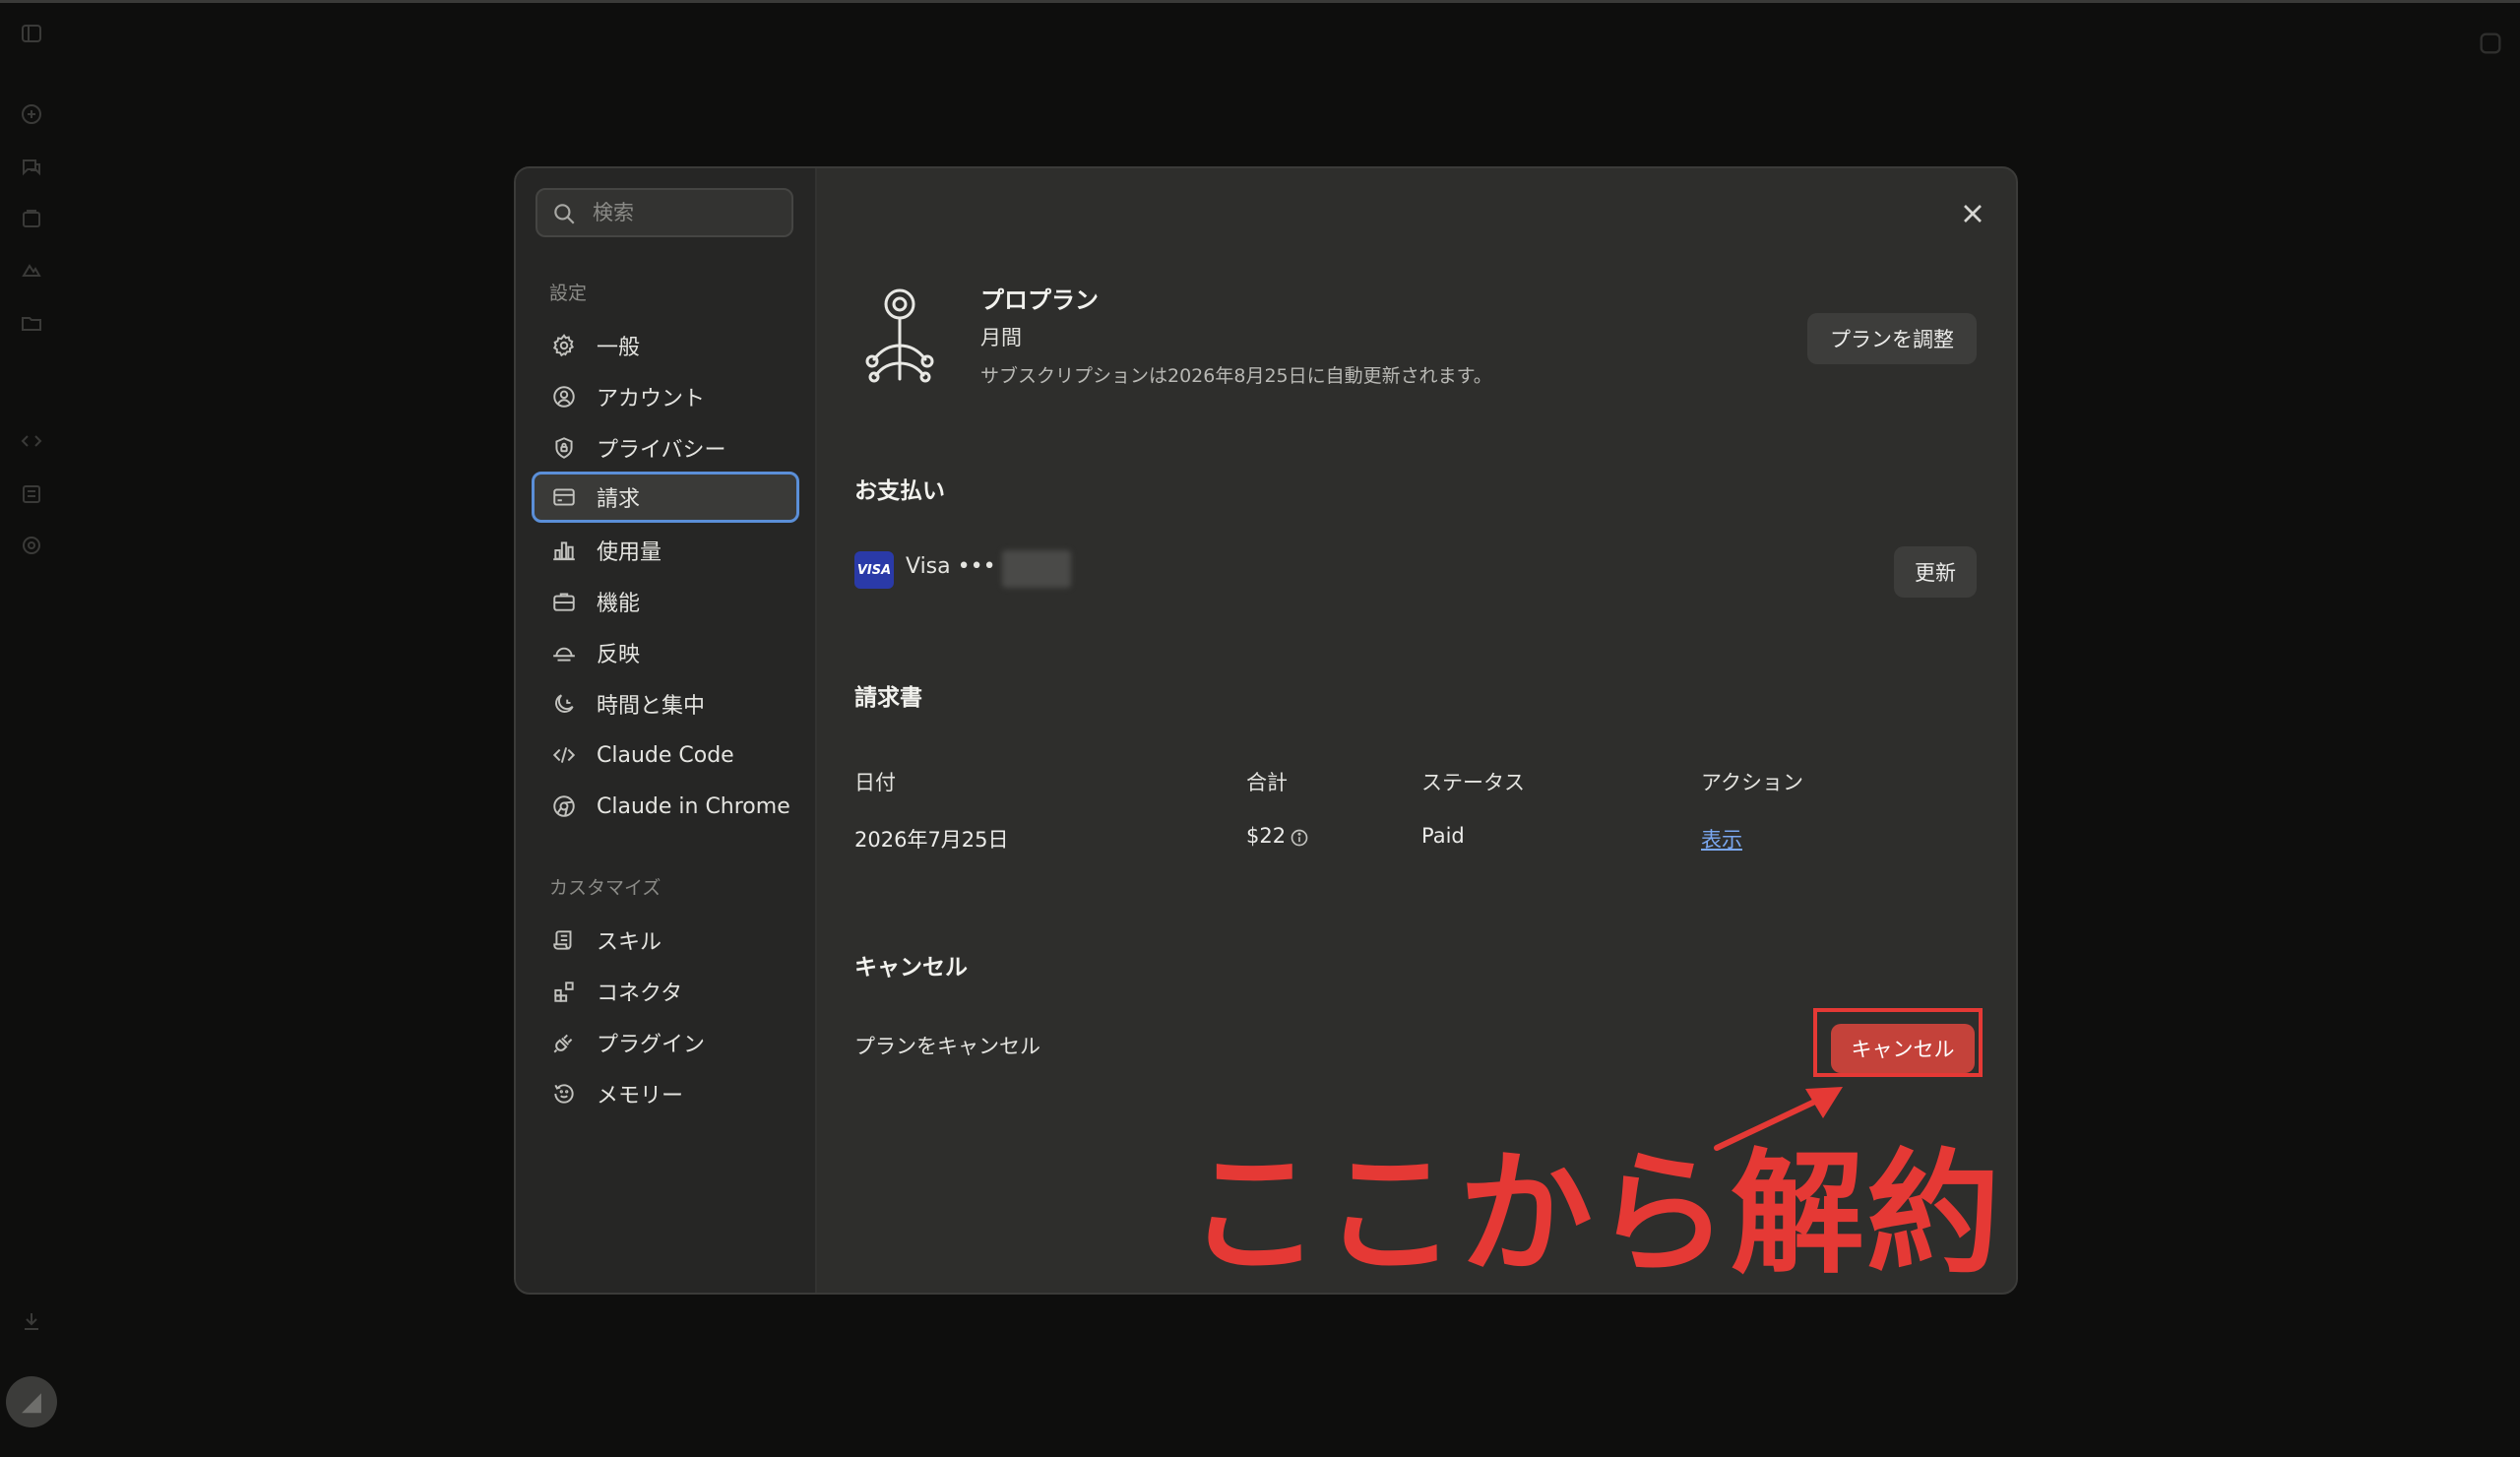 The width and height of the screenshot is (2520, 1457). What do you see at coordinates (1443, 836) in the screenshot?
I see `invoice-status: Paid` at bounding box center [1443, 836].